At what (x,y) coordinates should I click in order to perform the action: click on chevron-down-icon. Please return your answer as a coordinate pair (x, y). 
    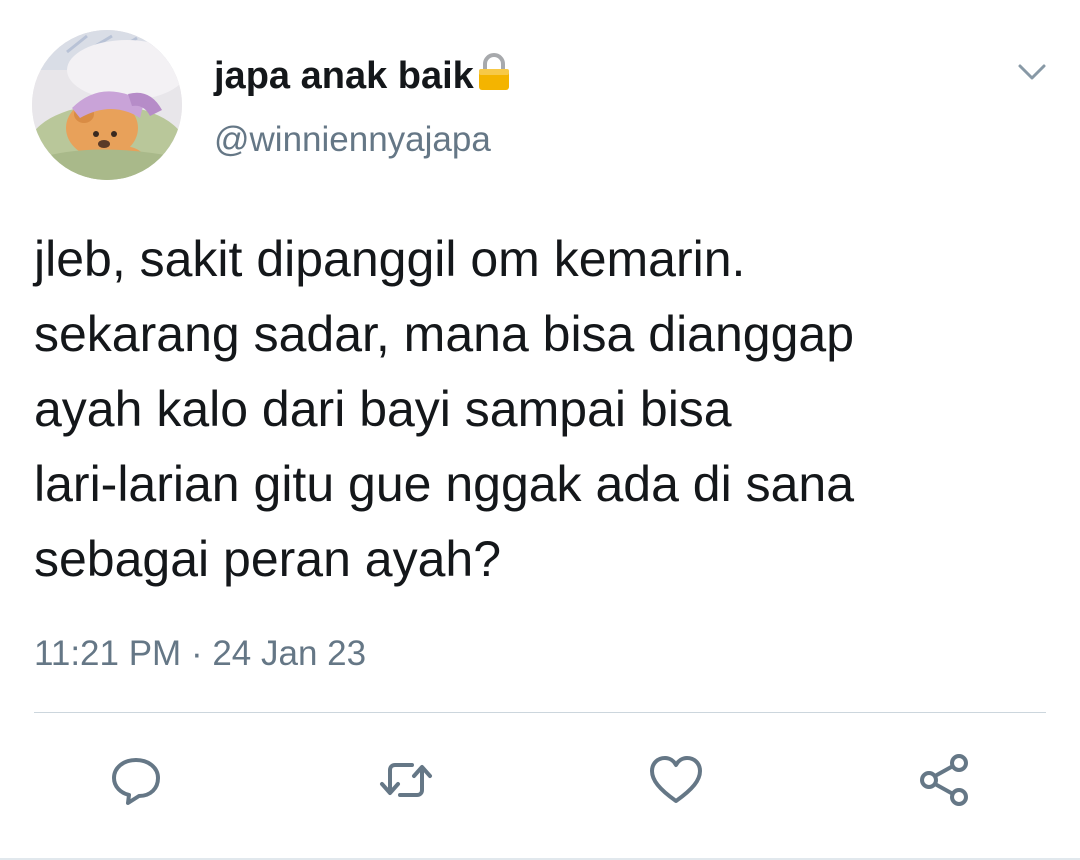
    Looking at the image, I should click on (1032, 72).